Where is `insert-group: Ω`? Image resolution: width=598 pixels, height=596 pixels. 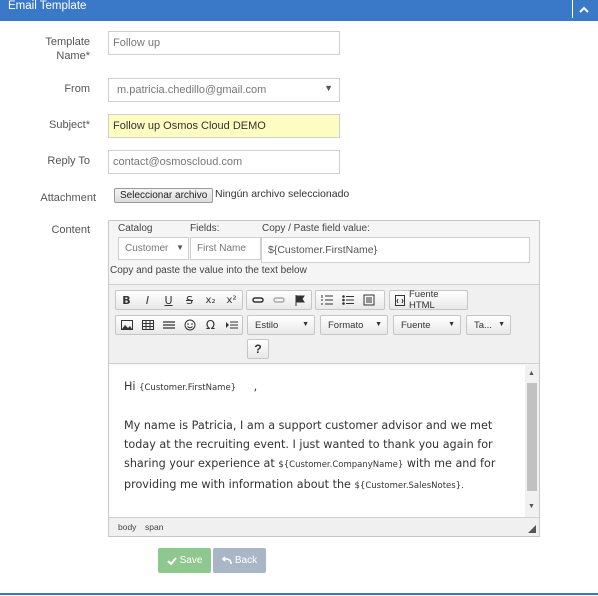
insert-group: Ω is located at coordinates (179, 325).